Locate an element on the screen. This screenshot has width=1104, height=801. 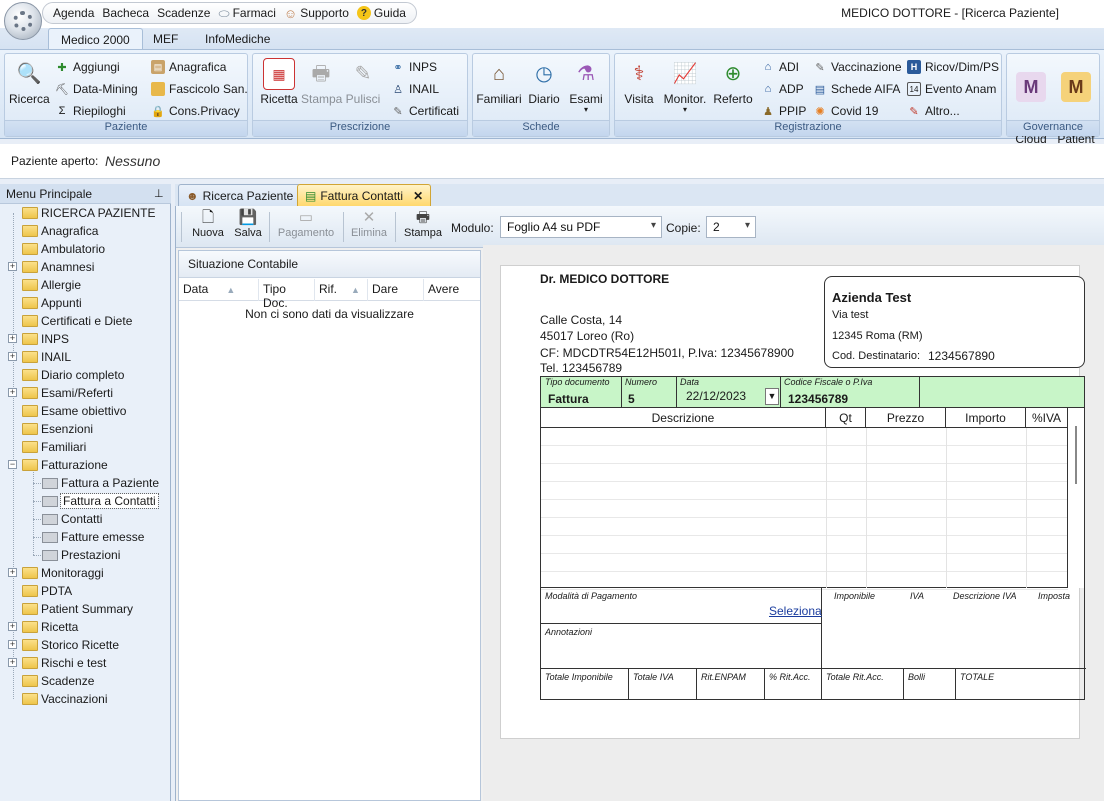
stampa-button: 🖶 Stampa is located at coordinates (423, 224).